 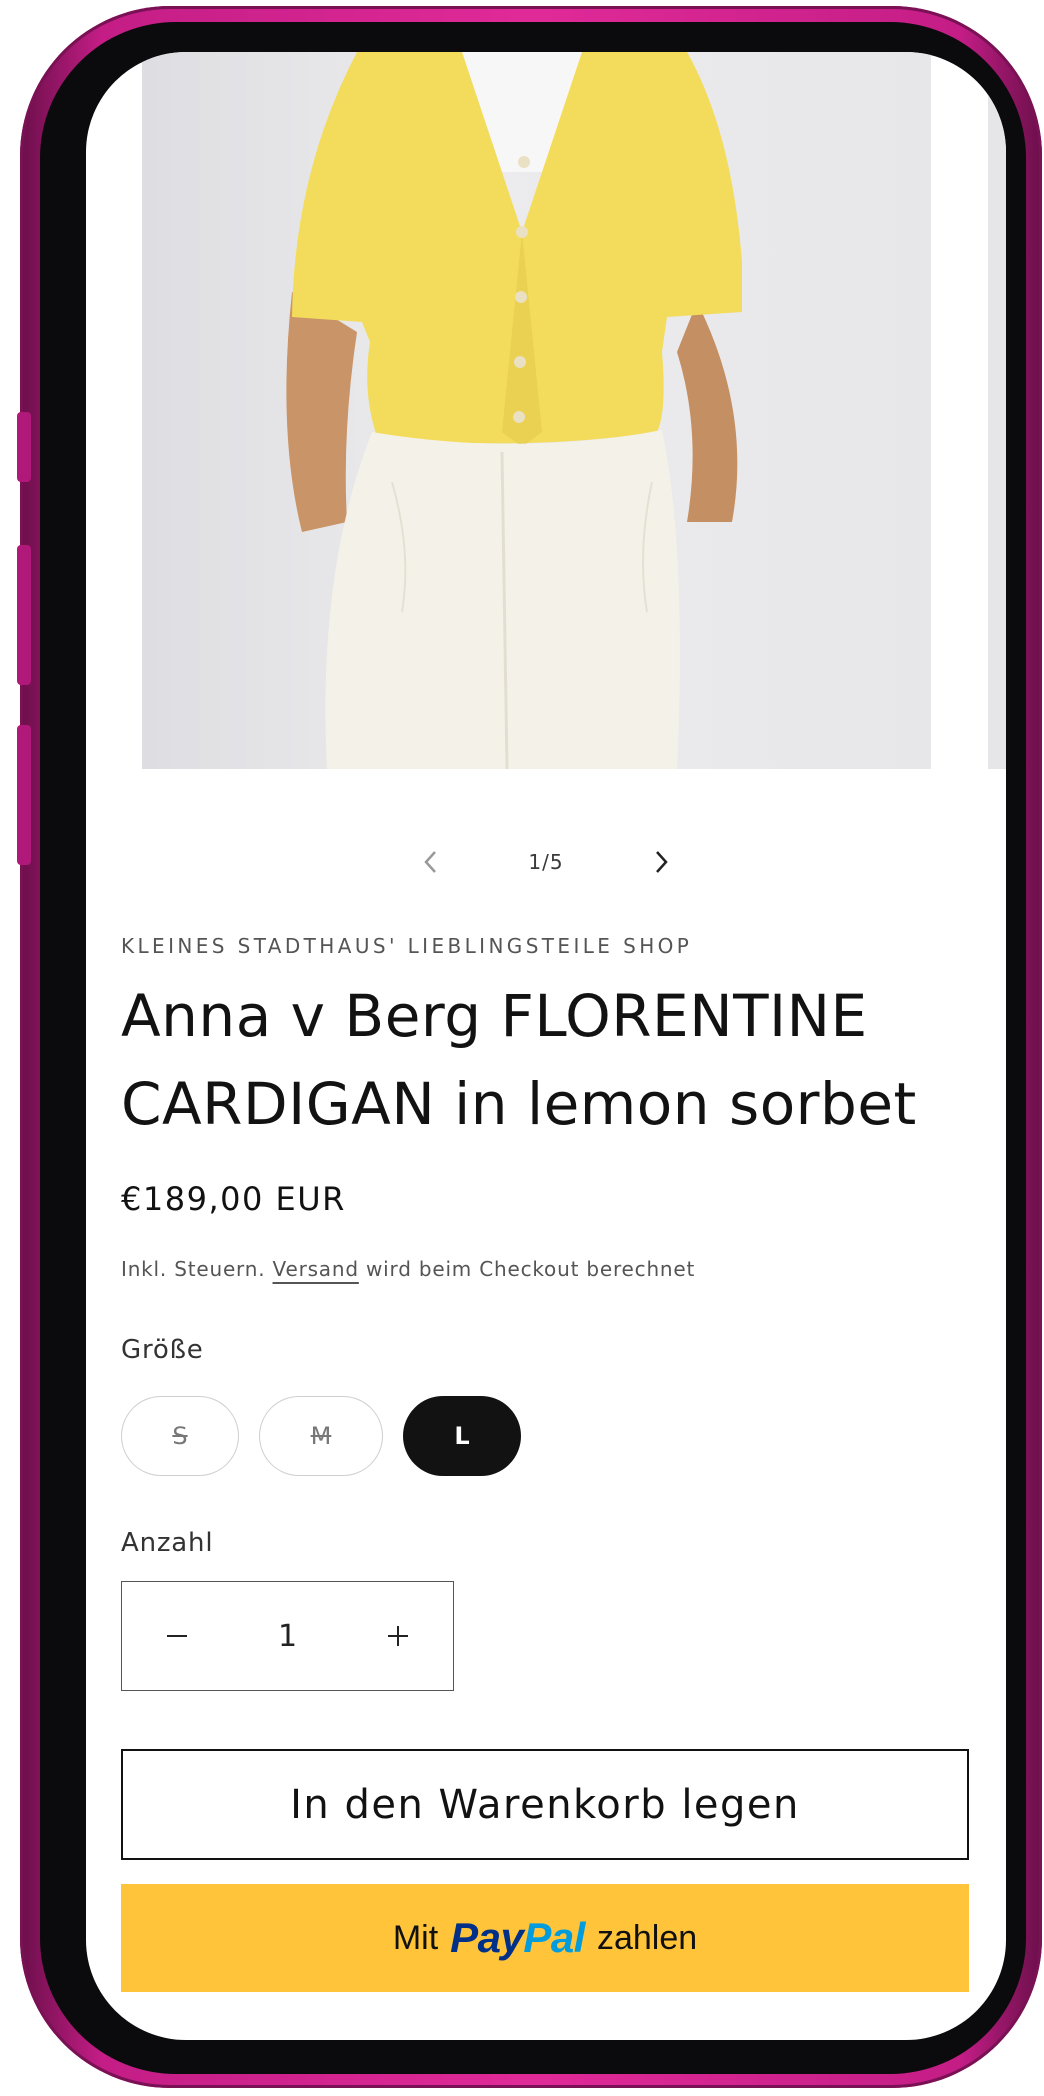 What do you see at coordinates (647, 1937) in the screenshot?
I see `paypal-suffix: zahlen` at bounding box center [647, 1937].